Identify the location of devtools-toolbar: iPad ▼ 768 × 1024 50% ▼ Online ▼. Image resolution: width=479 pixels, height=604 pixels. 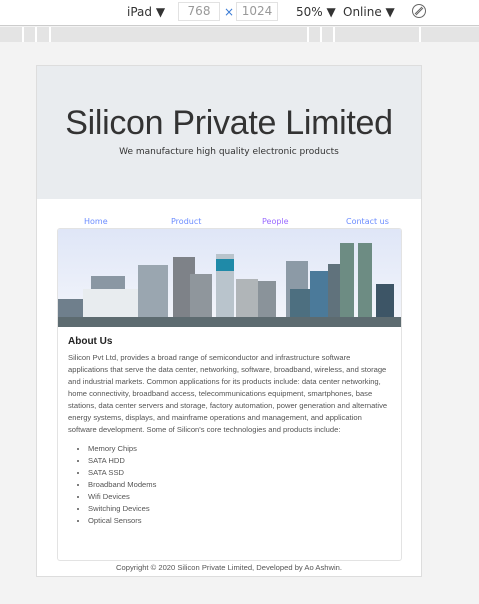
(239, 13).